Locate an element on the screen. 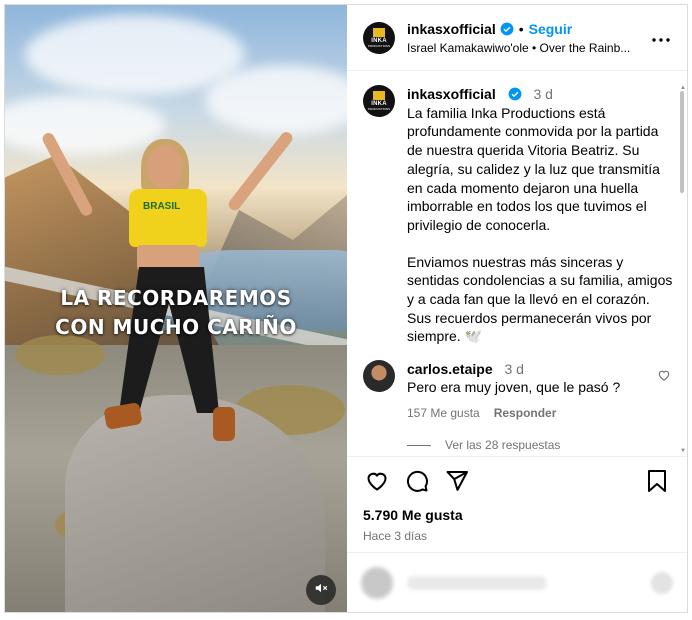 Image resolution: width=692 pixels, height=620 pixels. mute-icon is located at coordinates (321, 590).